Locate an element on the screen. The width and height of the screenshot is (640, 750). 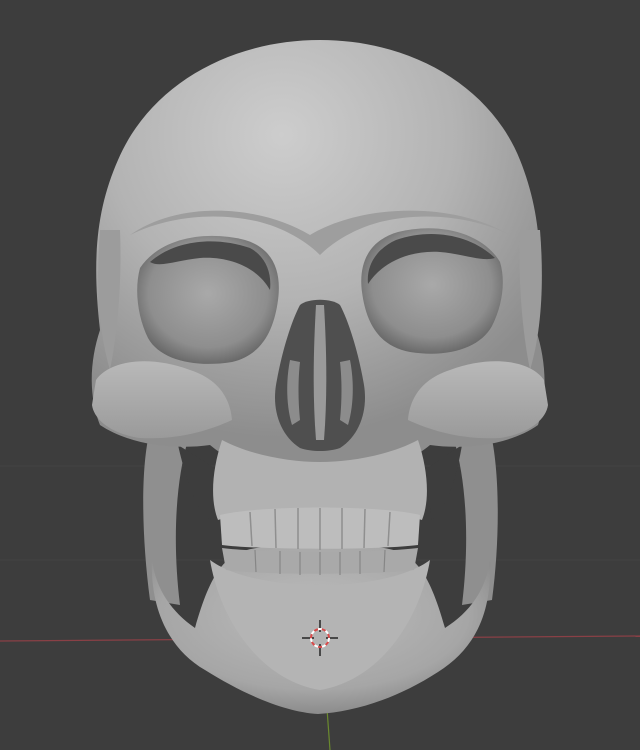
left-jaw-gap is located at coordinates (198, 482).